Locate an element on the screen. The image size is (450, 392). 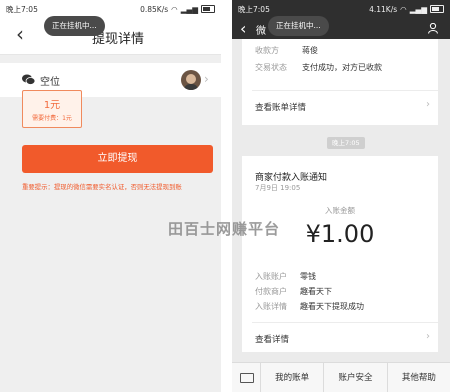
status-bar: 晚上7:05 4.11K/s ◠ ▂▄▆ is located at coordinates (341, 9).